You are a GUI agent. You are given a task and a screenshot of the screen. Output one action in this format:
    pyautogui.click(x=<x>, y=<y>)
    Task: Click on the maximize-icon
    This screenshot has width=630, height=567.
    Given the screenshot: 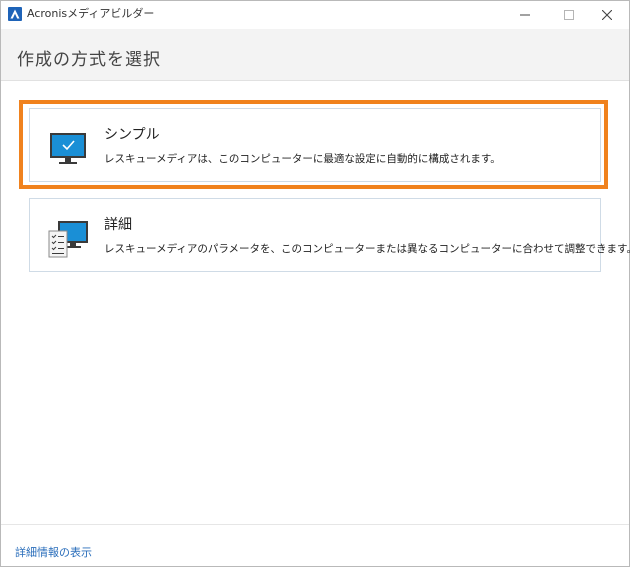 What is the action you would take?
    pyautogui.click(x=569, y=15)
    